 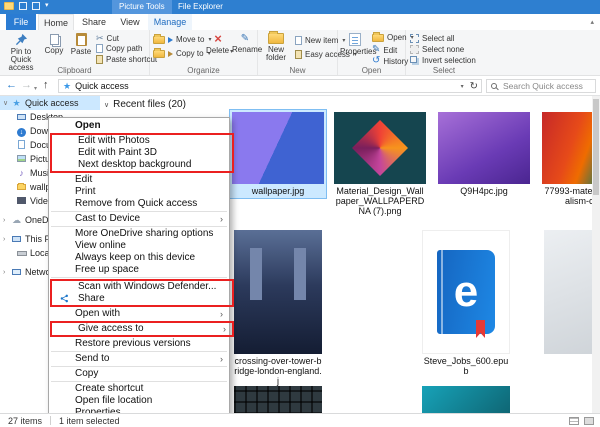 What do you see at coordinates (170, 22) in the screenshot?
I see `tab-manage: Manage` at bounding box center [170, 22].